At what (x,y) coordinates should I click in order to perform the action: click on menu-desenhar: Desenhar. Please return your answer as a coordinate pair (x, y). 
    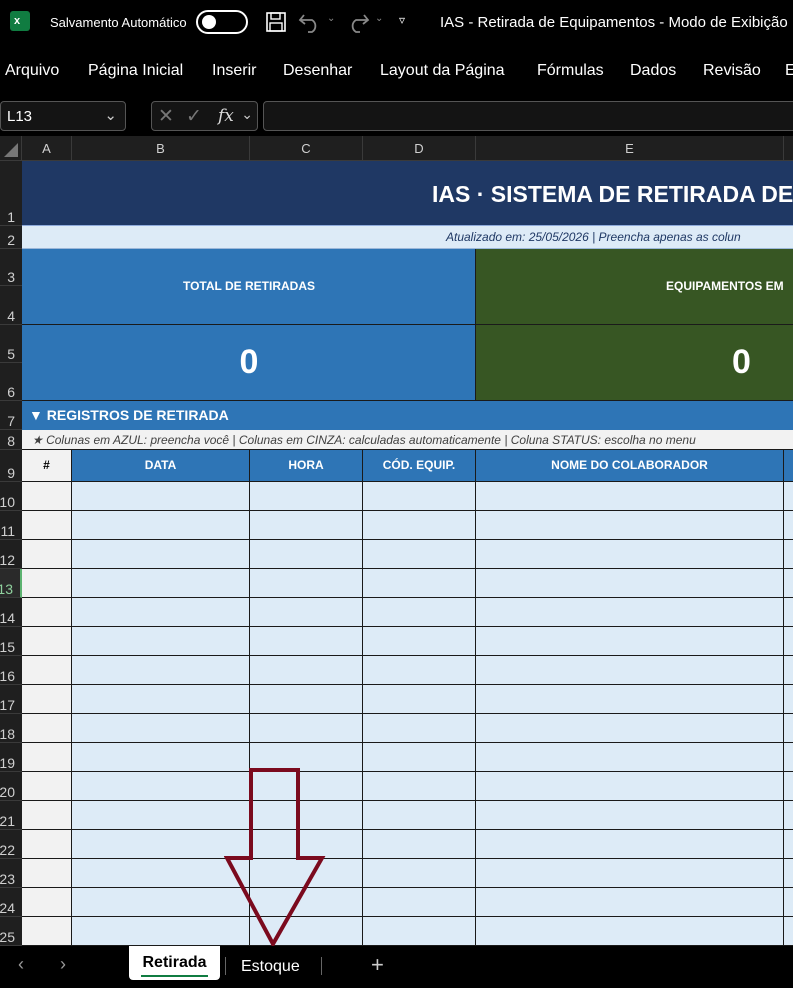
    Looking at the image, I should click on (317, 71).